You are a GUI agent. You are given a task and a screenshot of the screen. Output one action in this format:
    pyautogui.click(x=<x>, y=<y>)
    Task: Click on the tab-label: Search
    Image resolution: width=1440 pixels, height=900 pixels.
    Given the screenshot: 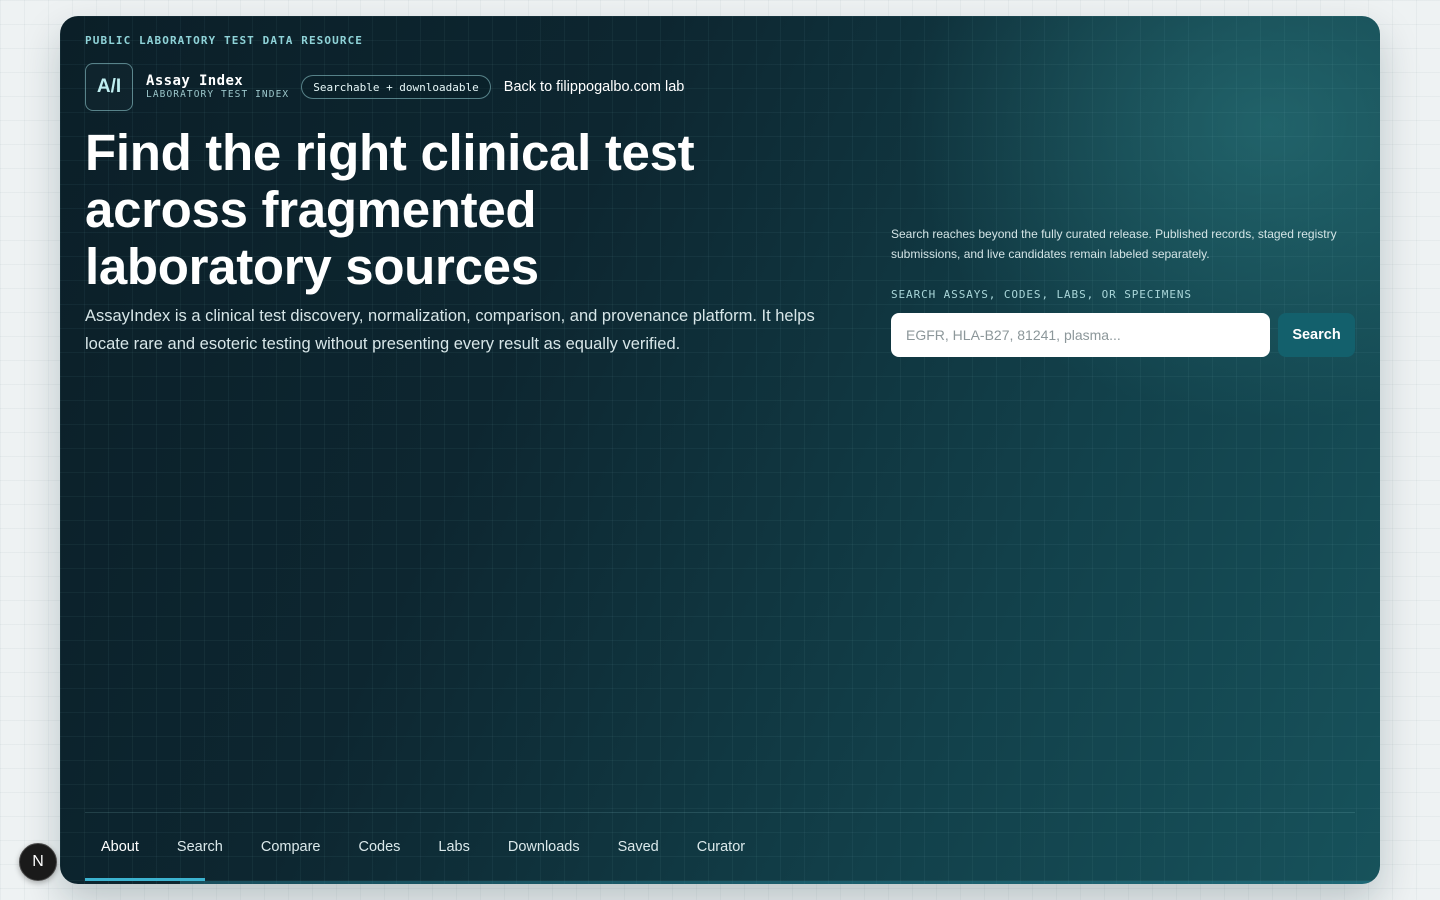 What is the action you would take?
    pyautogui.click(x=199, y=847)
    